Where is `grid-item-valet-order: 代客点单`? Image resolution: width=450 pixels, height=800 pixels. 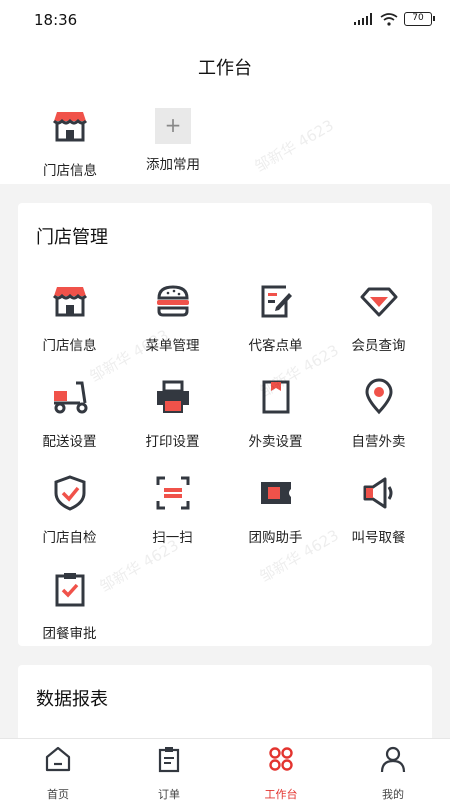 grid-item-valet-order: 代客点单 is located at coordinates (275, 317).